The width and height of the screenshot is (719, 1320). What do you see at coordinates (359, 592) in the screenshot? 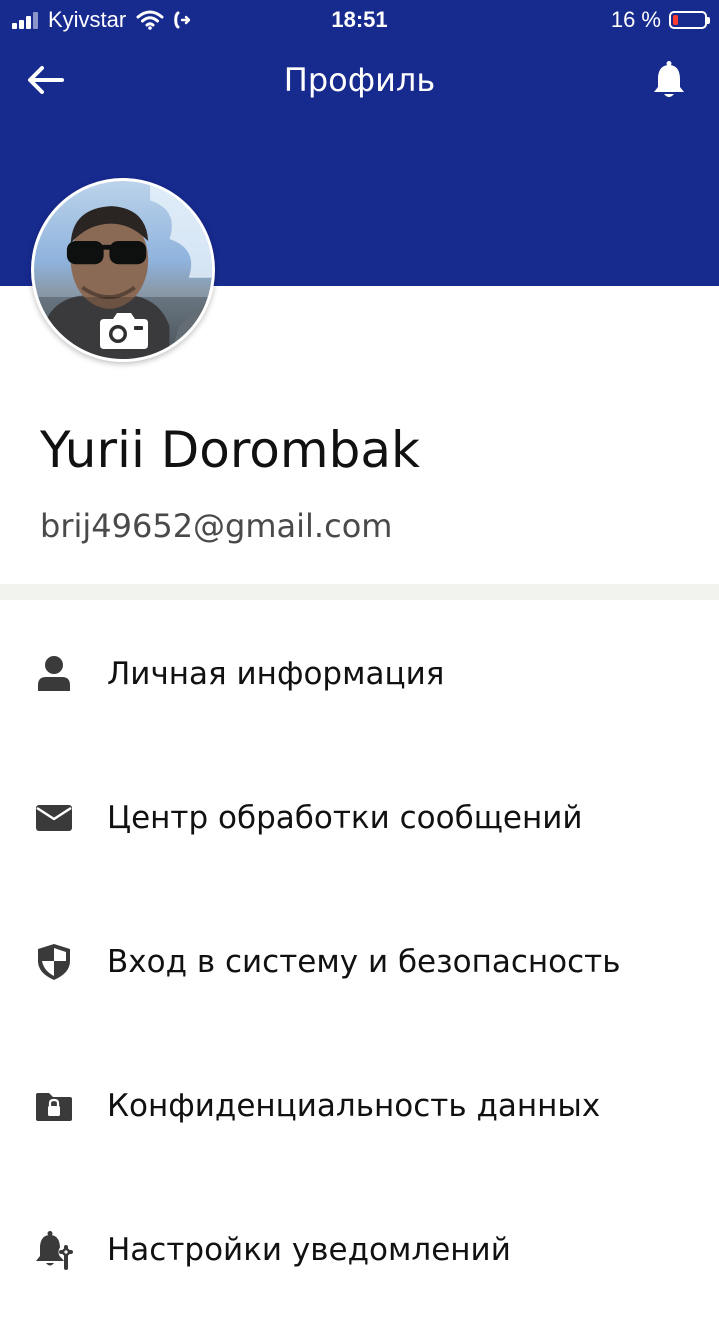
I see `section-divider` at bounding box center [359, 592].